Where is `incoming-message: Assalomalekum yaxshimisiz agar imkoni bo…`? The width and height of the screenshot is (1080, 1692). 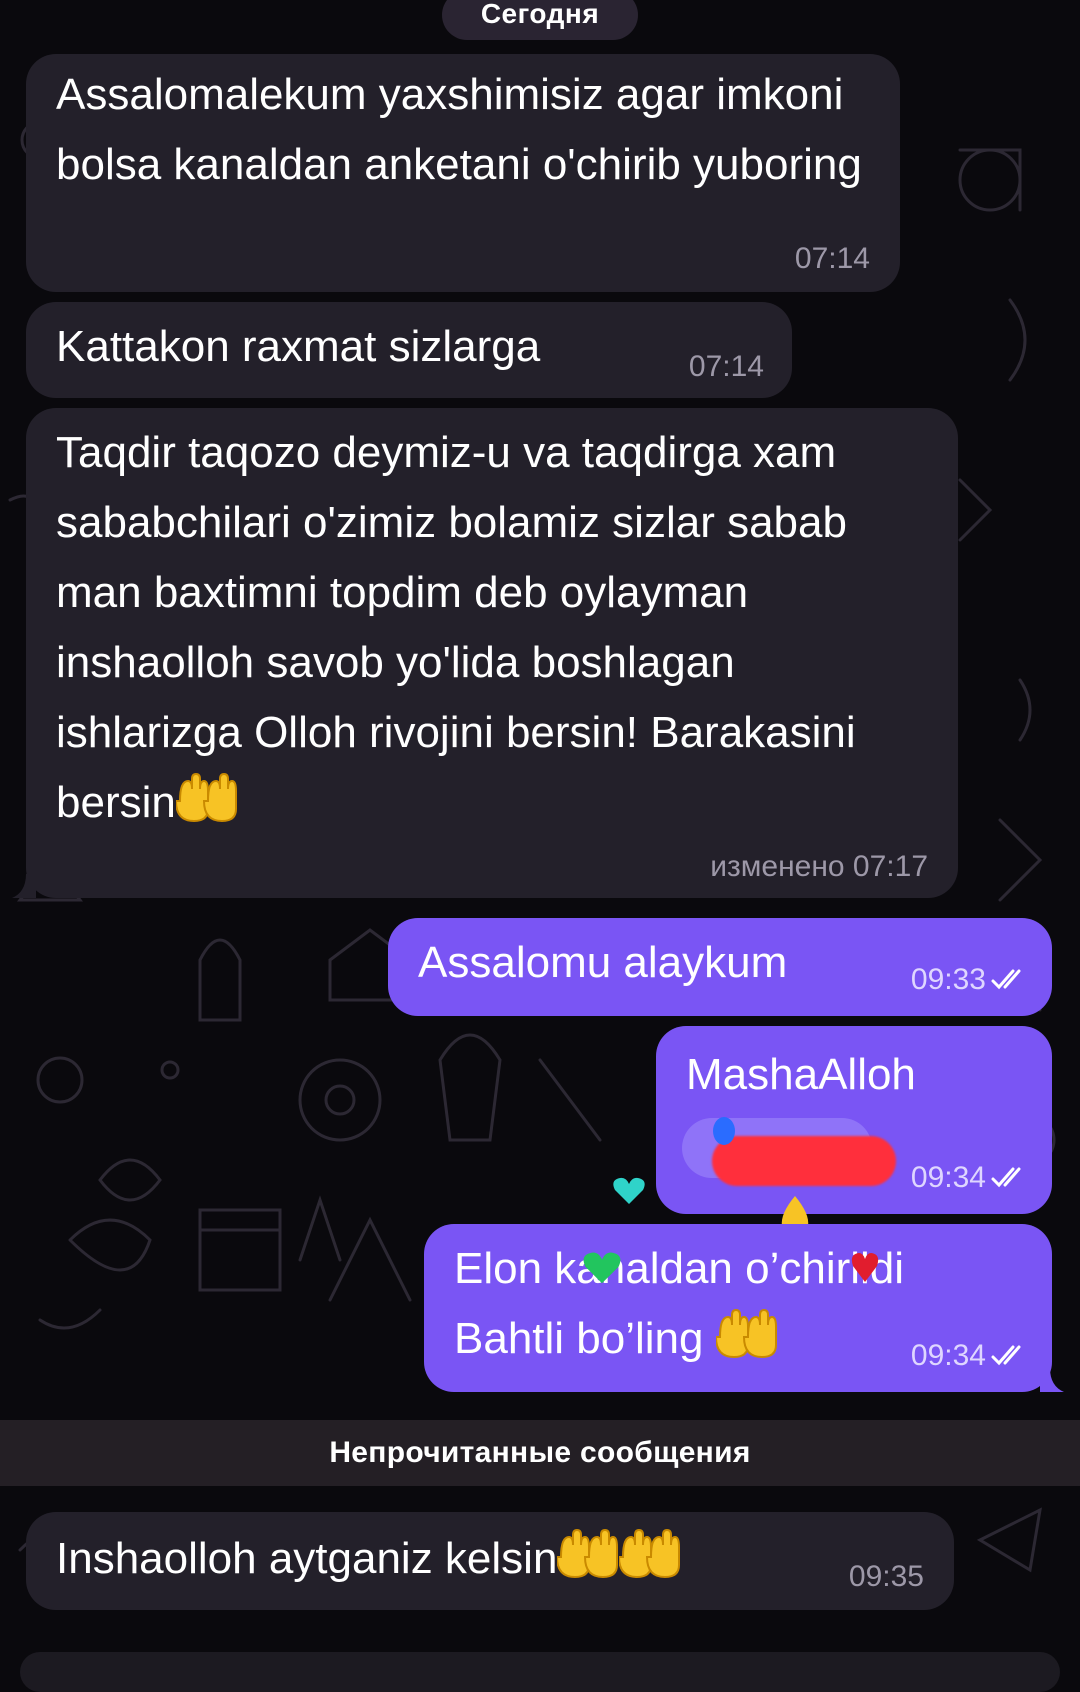 incoming-message: Assalomalekum yaxshimisiz agar imkoni bo… is located at coordinates (463, 173).